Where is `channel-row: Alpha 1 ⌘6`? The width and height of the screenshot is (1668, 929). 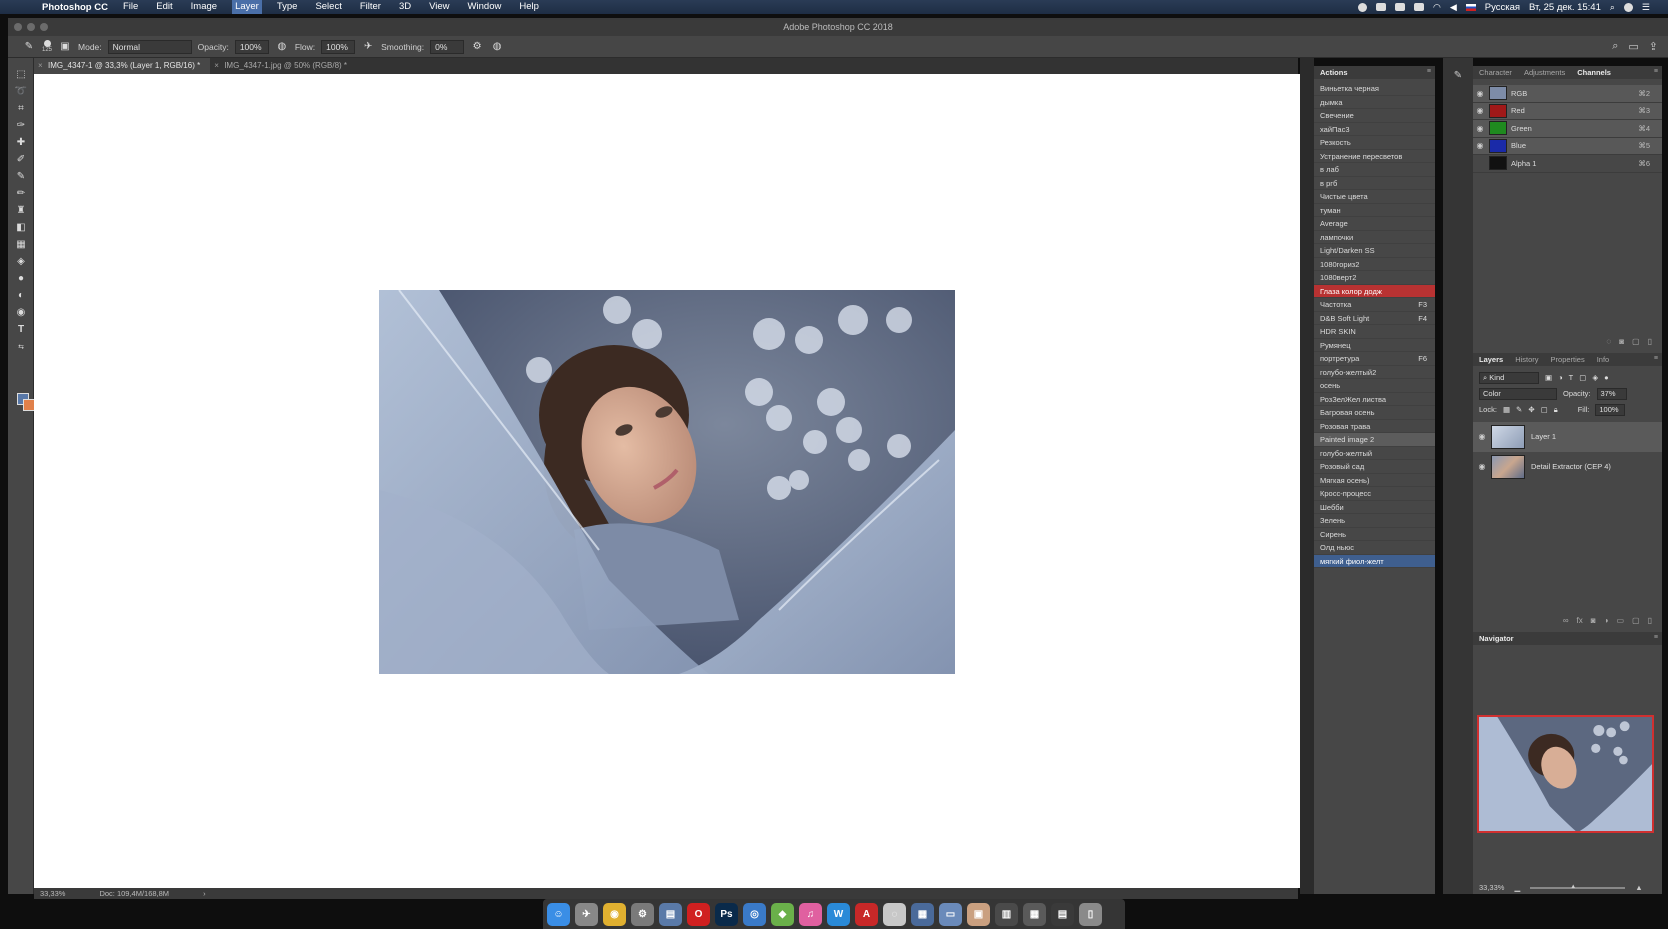 channel-row: Alpha 1 ⌘6 is located at coordinates (1567, 164).